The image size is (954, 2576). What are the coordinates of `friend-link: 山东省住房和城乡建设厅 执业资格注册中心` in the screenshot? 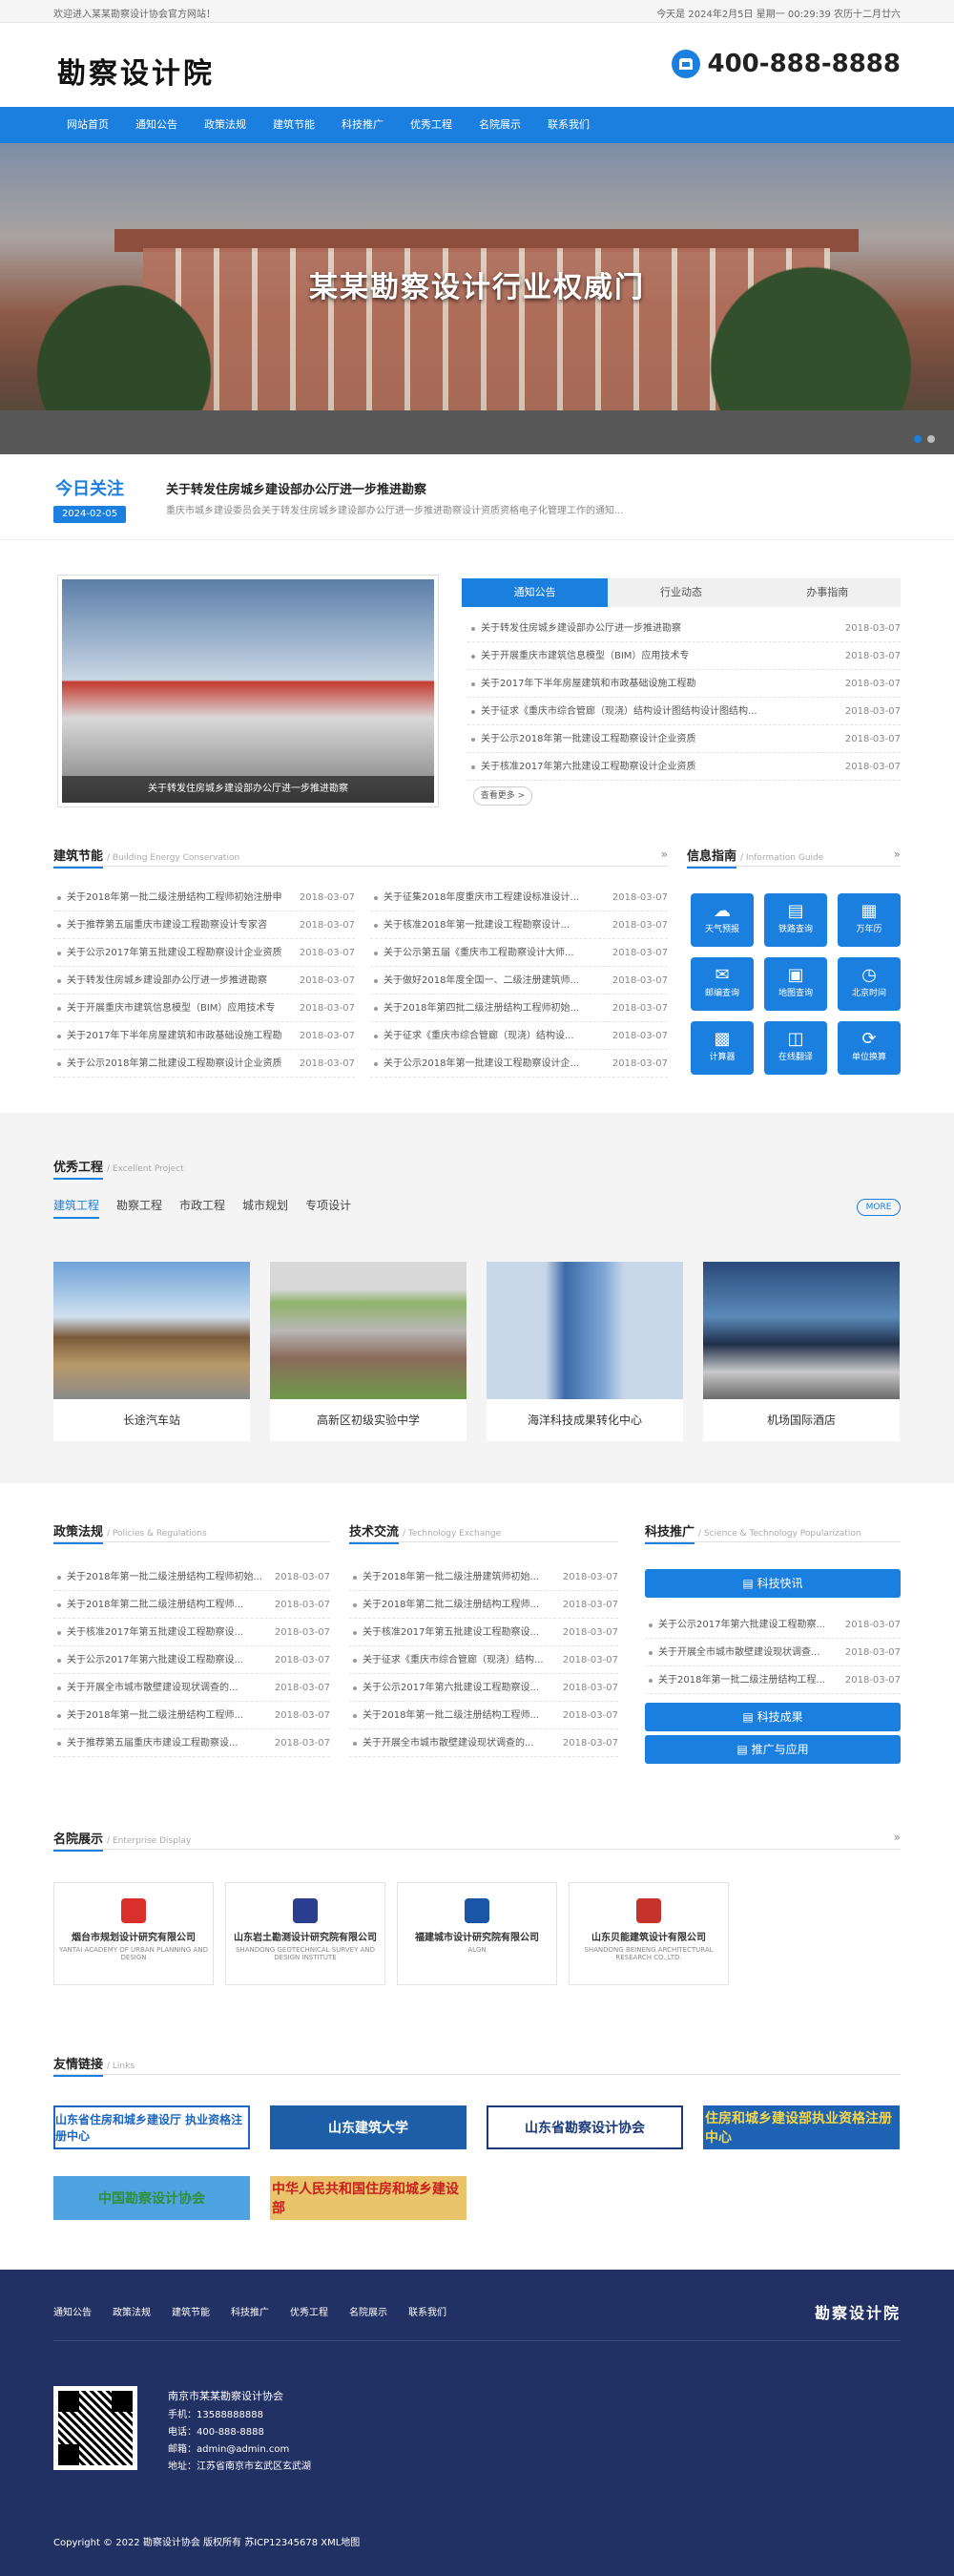 It's located at (151, 2127).